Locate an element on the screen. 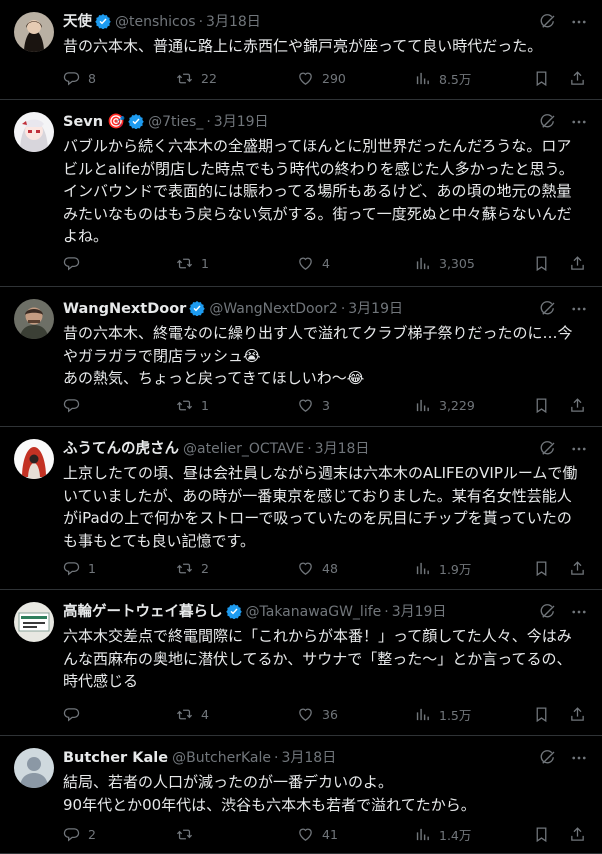 This screenshot has width=602, height=854. retweet-button: 4 is located at coordinates (192, 714).